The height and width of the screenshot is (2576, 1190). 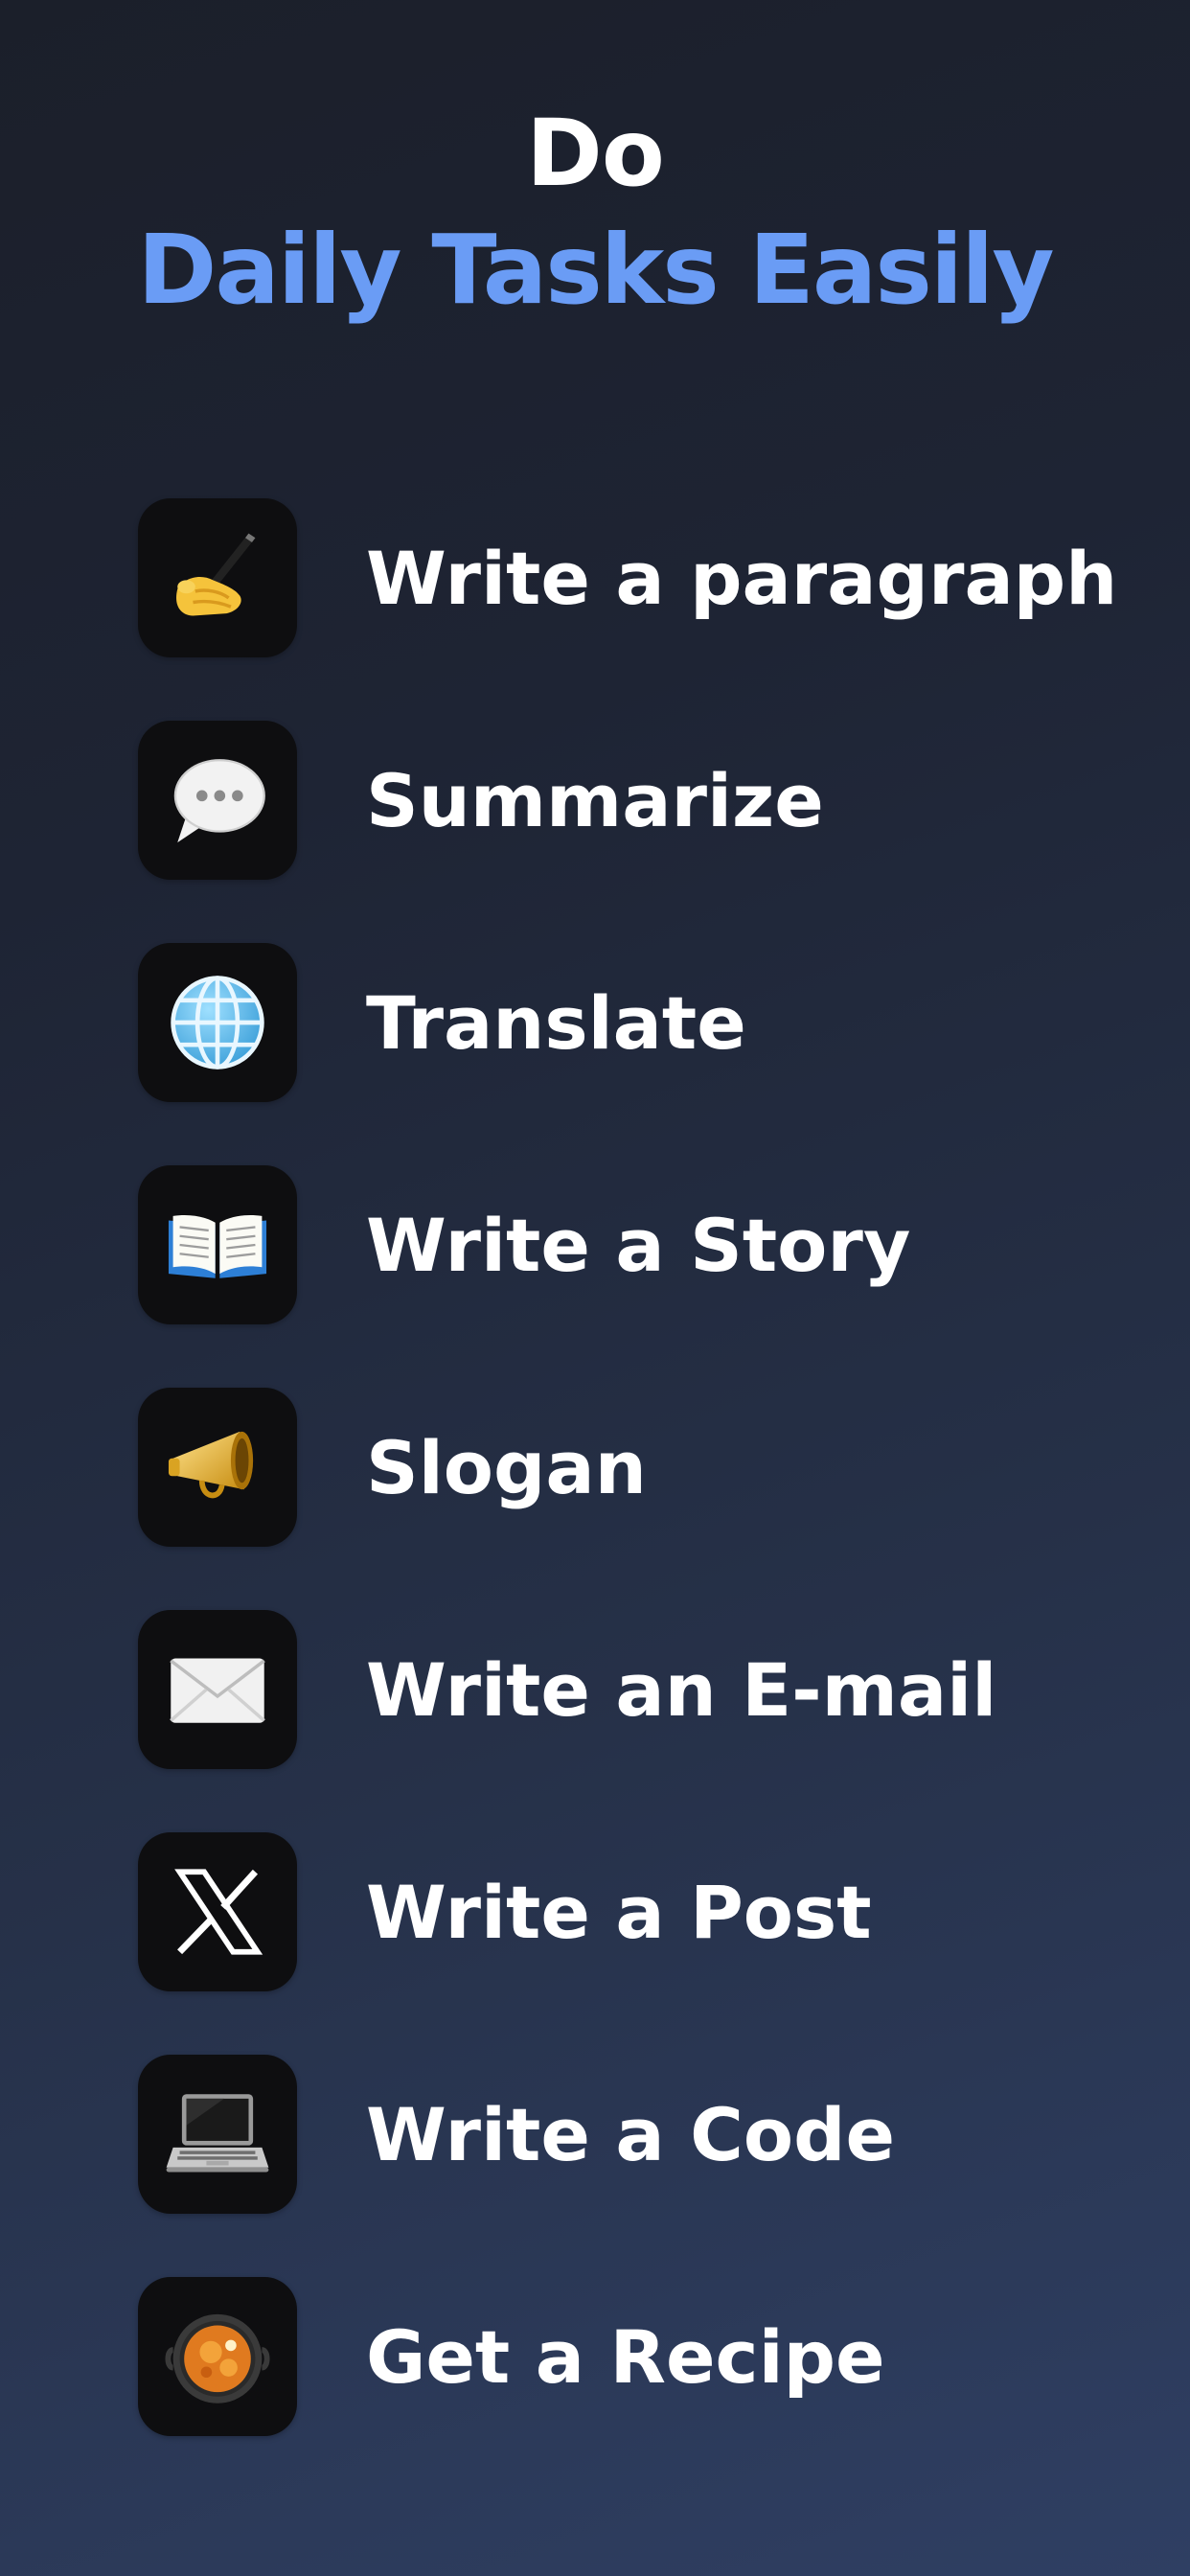 I want to click on laptop-icon, so click(x=218, y=2134).